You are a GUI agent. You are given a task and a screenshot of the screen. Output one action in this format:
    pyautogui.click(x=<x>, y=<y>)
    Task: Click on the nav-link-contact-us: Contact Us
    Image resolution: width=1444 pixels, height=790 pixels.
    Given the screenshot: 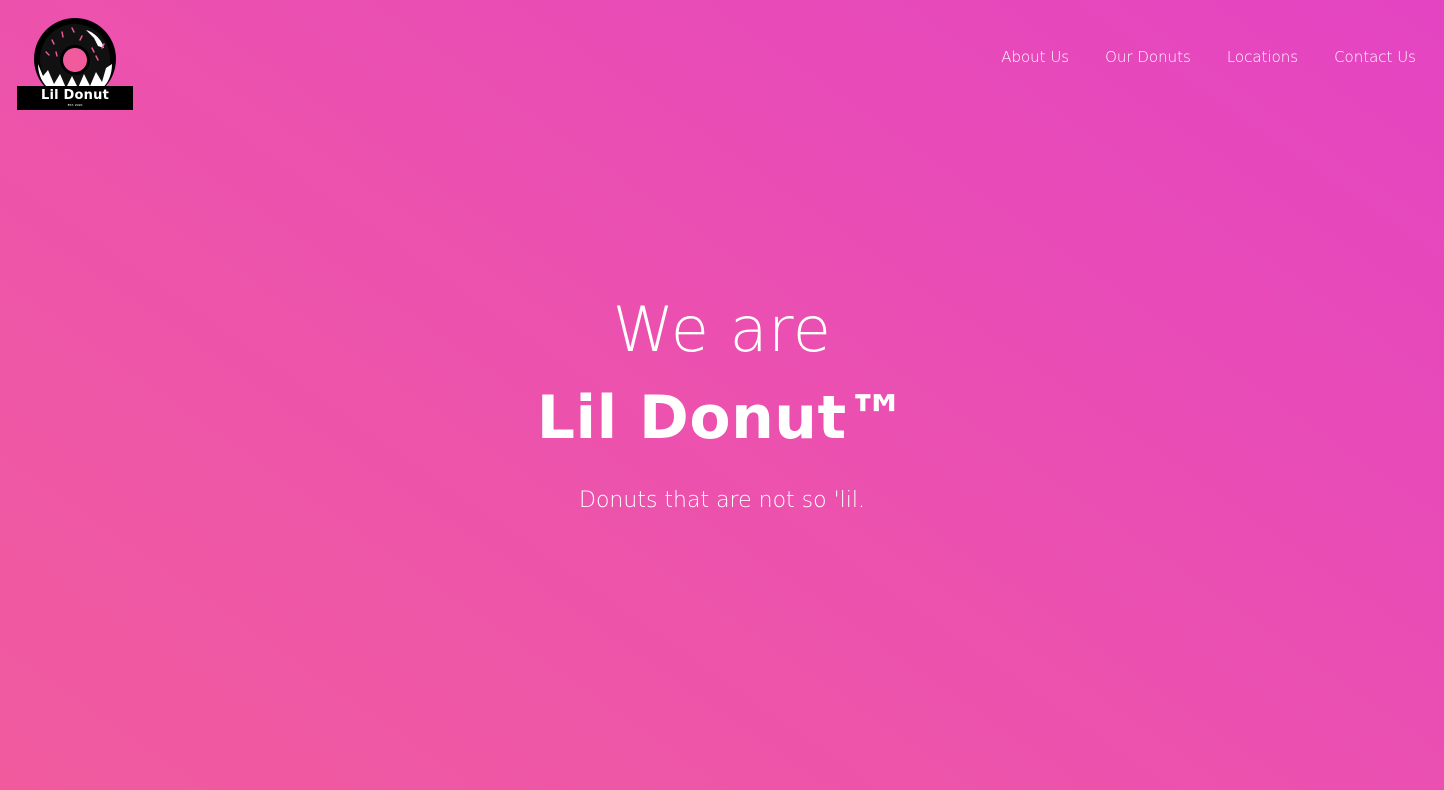 What is the action you would take?
    pyautogui.click(x=1375, y=57)
    